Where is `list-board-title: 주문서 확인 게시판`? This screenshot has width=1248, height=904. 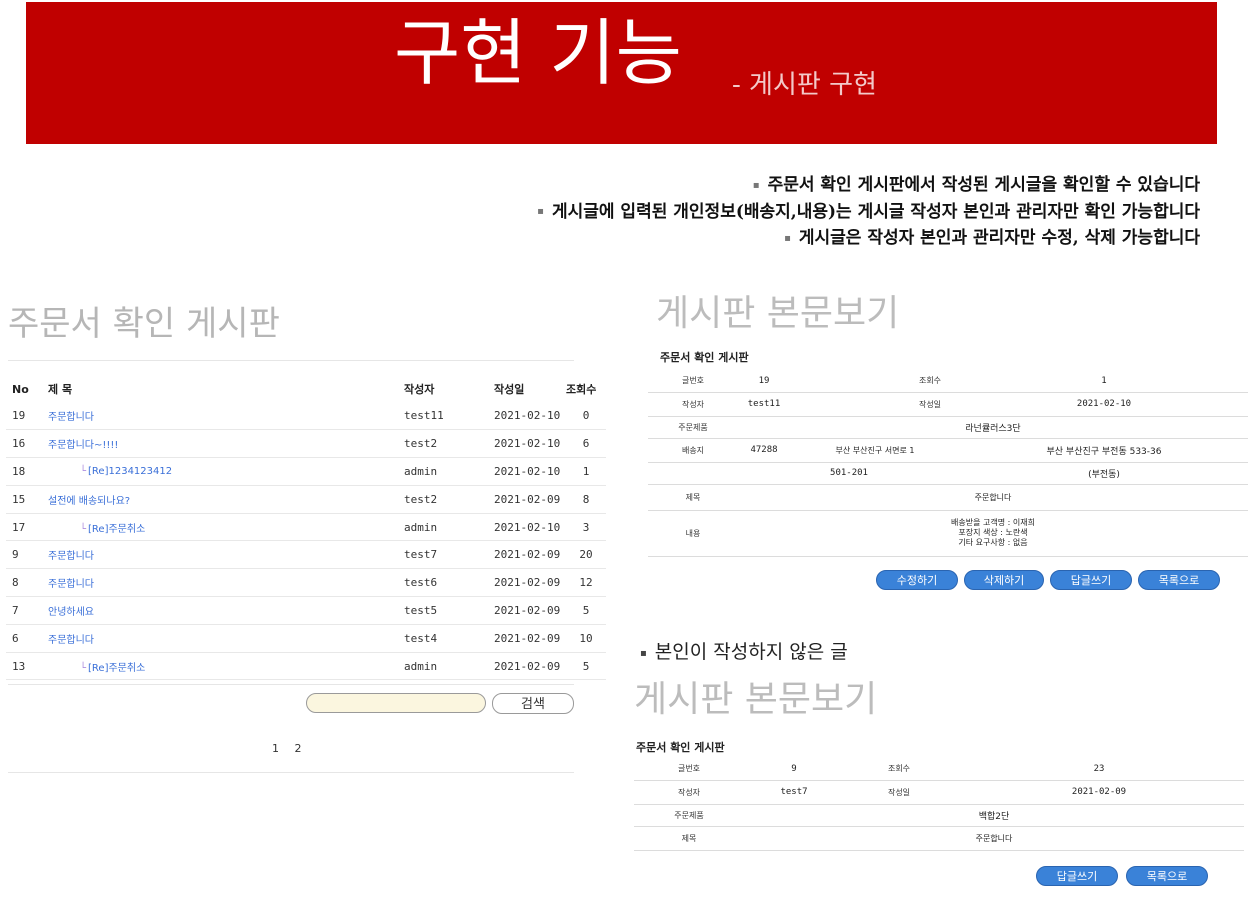
list-board-title: 주문서 확인 게시판 is located at coordinates (144, 324).